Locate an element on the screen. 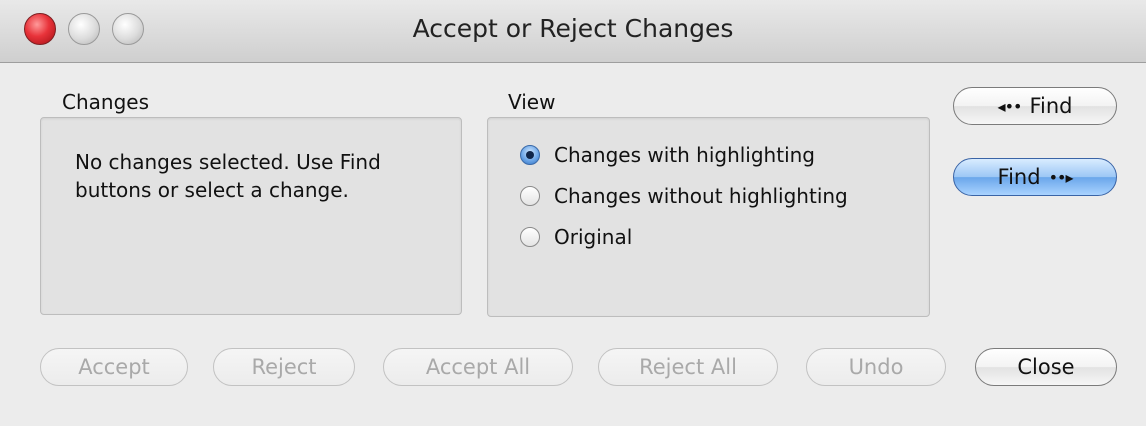 The image size is (1146, 426). arrow-left-dots-icon: ◂•• is located at coordinates (1010, 106).